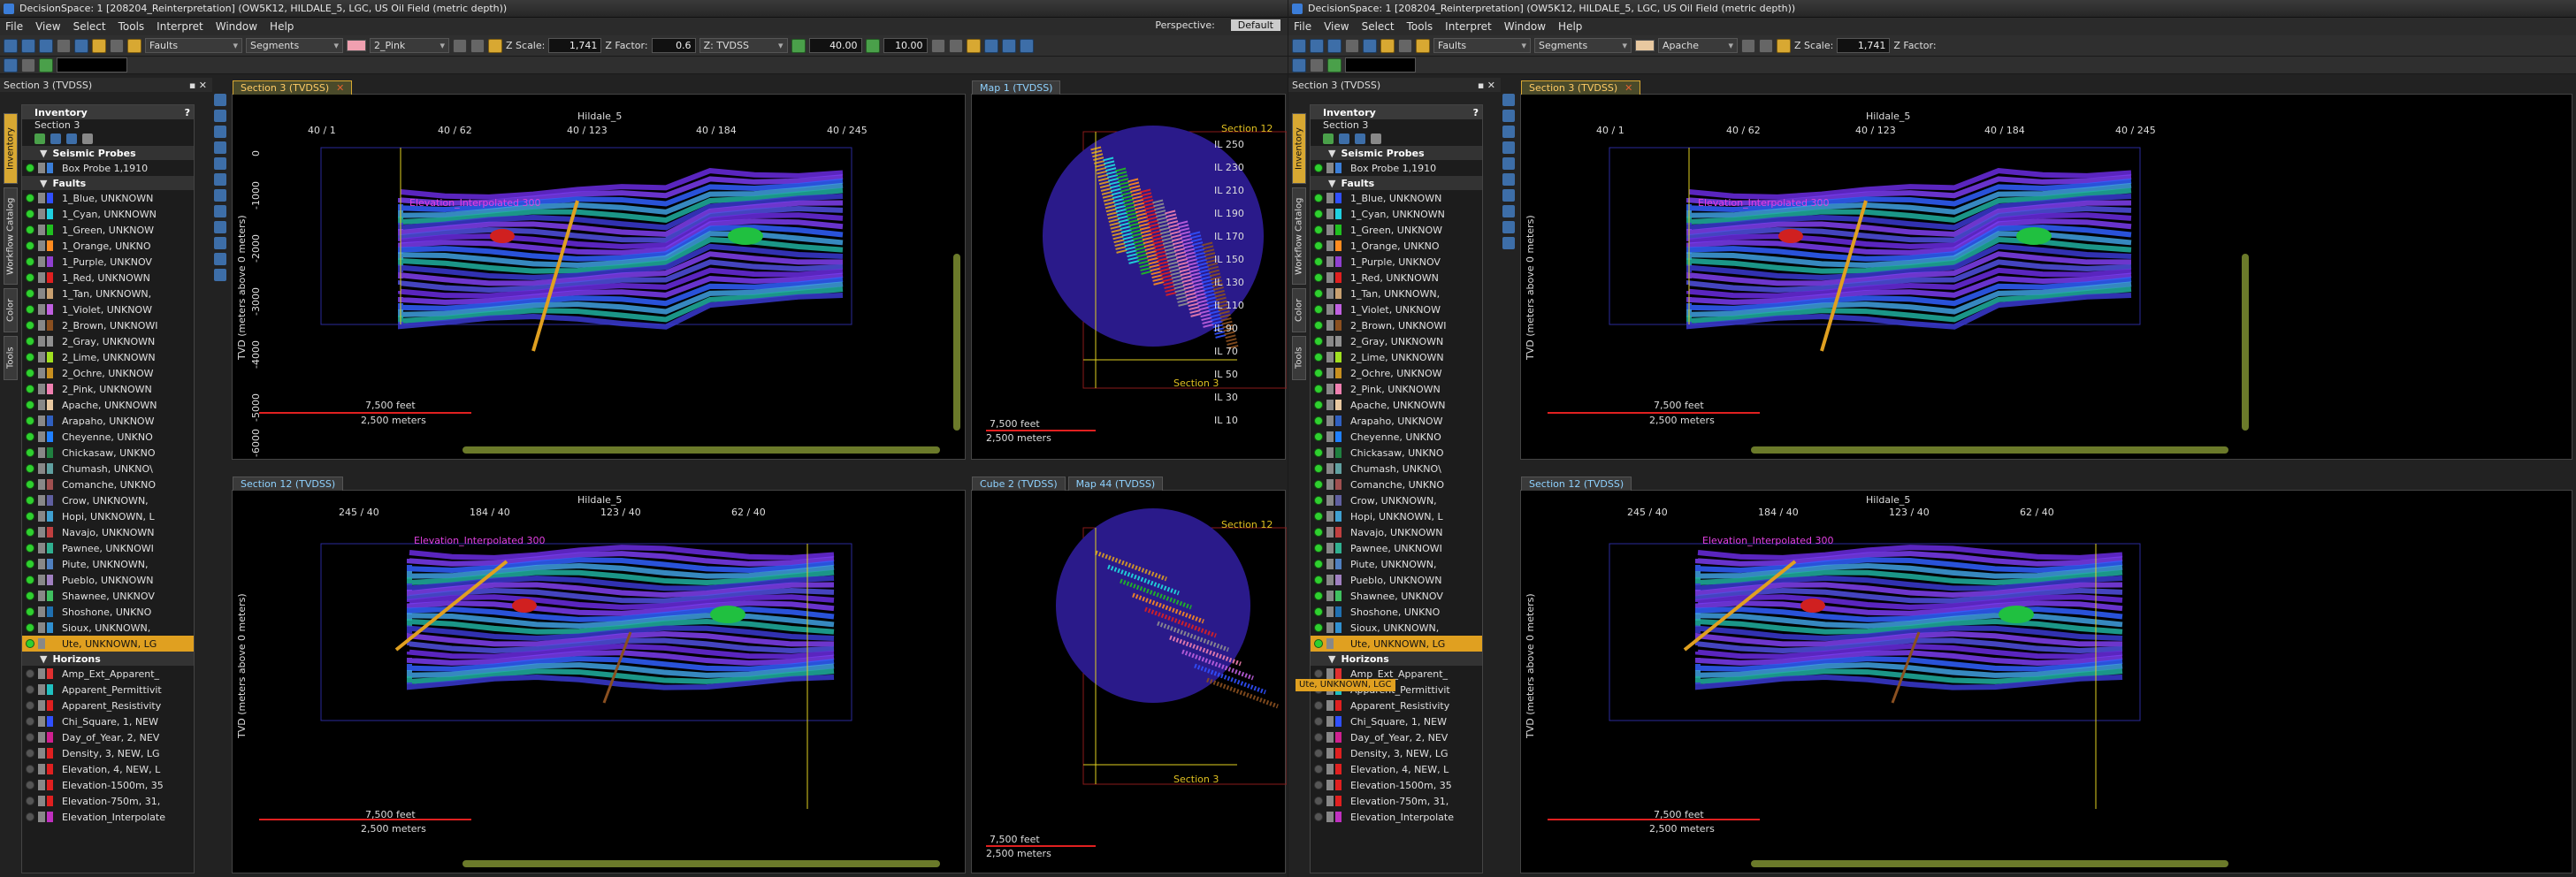  What do you see at coordinates (220, 227) in the screenshot?
I see `snap-icon` at bounding box center [220, 227].